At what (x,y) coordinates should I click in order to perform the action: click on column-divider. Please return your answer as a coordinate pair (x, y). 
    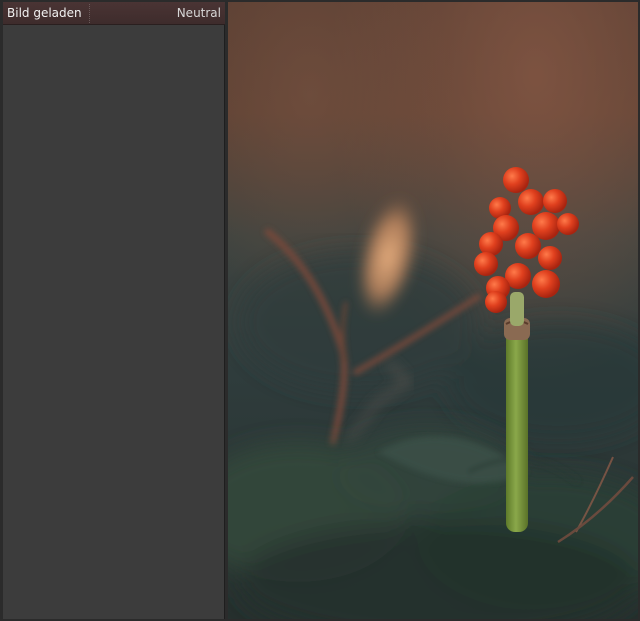
    Looking at the image, I should click on (90, 13).